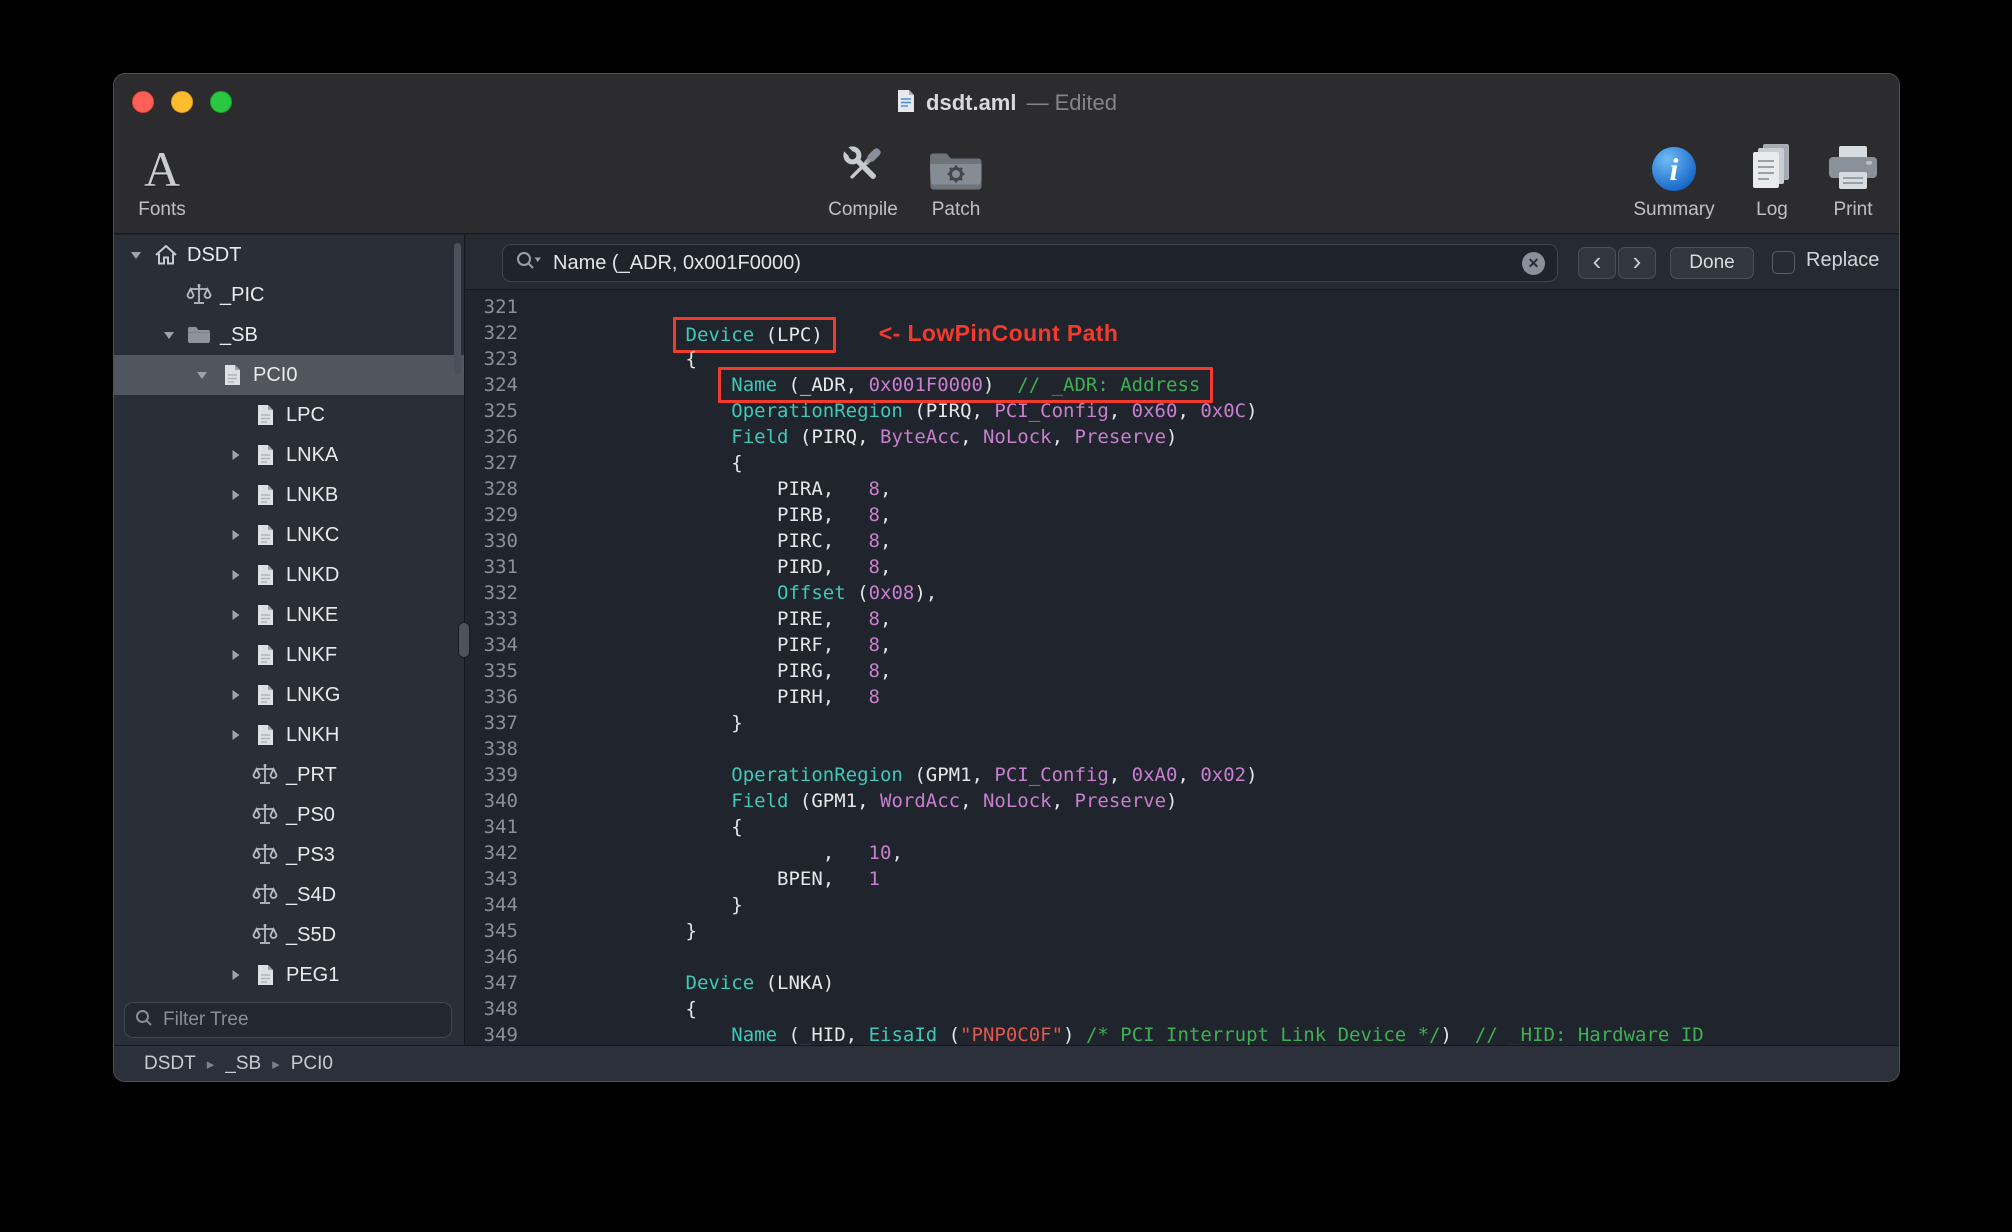  I want to click on tree-item-dsdt: DSDT, so click(289, 255).